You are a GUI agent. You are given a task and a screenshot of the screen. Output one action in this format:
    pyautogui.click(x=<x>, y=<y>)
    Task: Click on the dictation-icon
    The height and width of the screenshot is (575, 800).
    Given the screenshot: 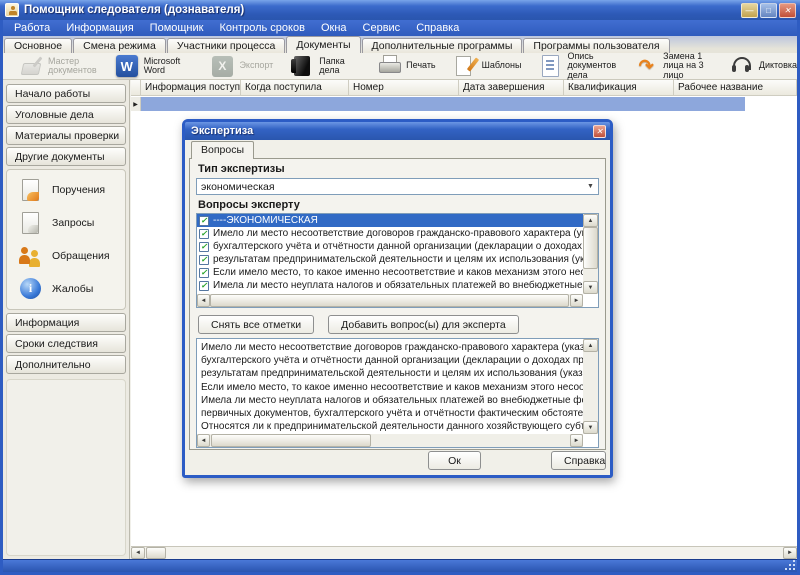 What is the action you would take?
    pyautogui.click(x=742, y=66)
    